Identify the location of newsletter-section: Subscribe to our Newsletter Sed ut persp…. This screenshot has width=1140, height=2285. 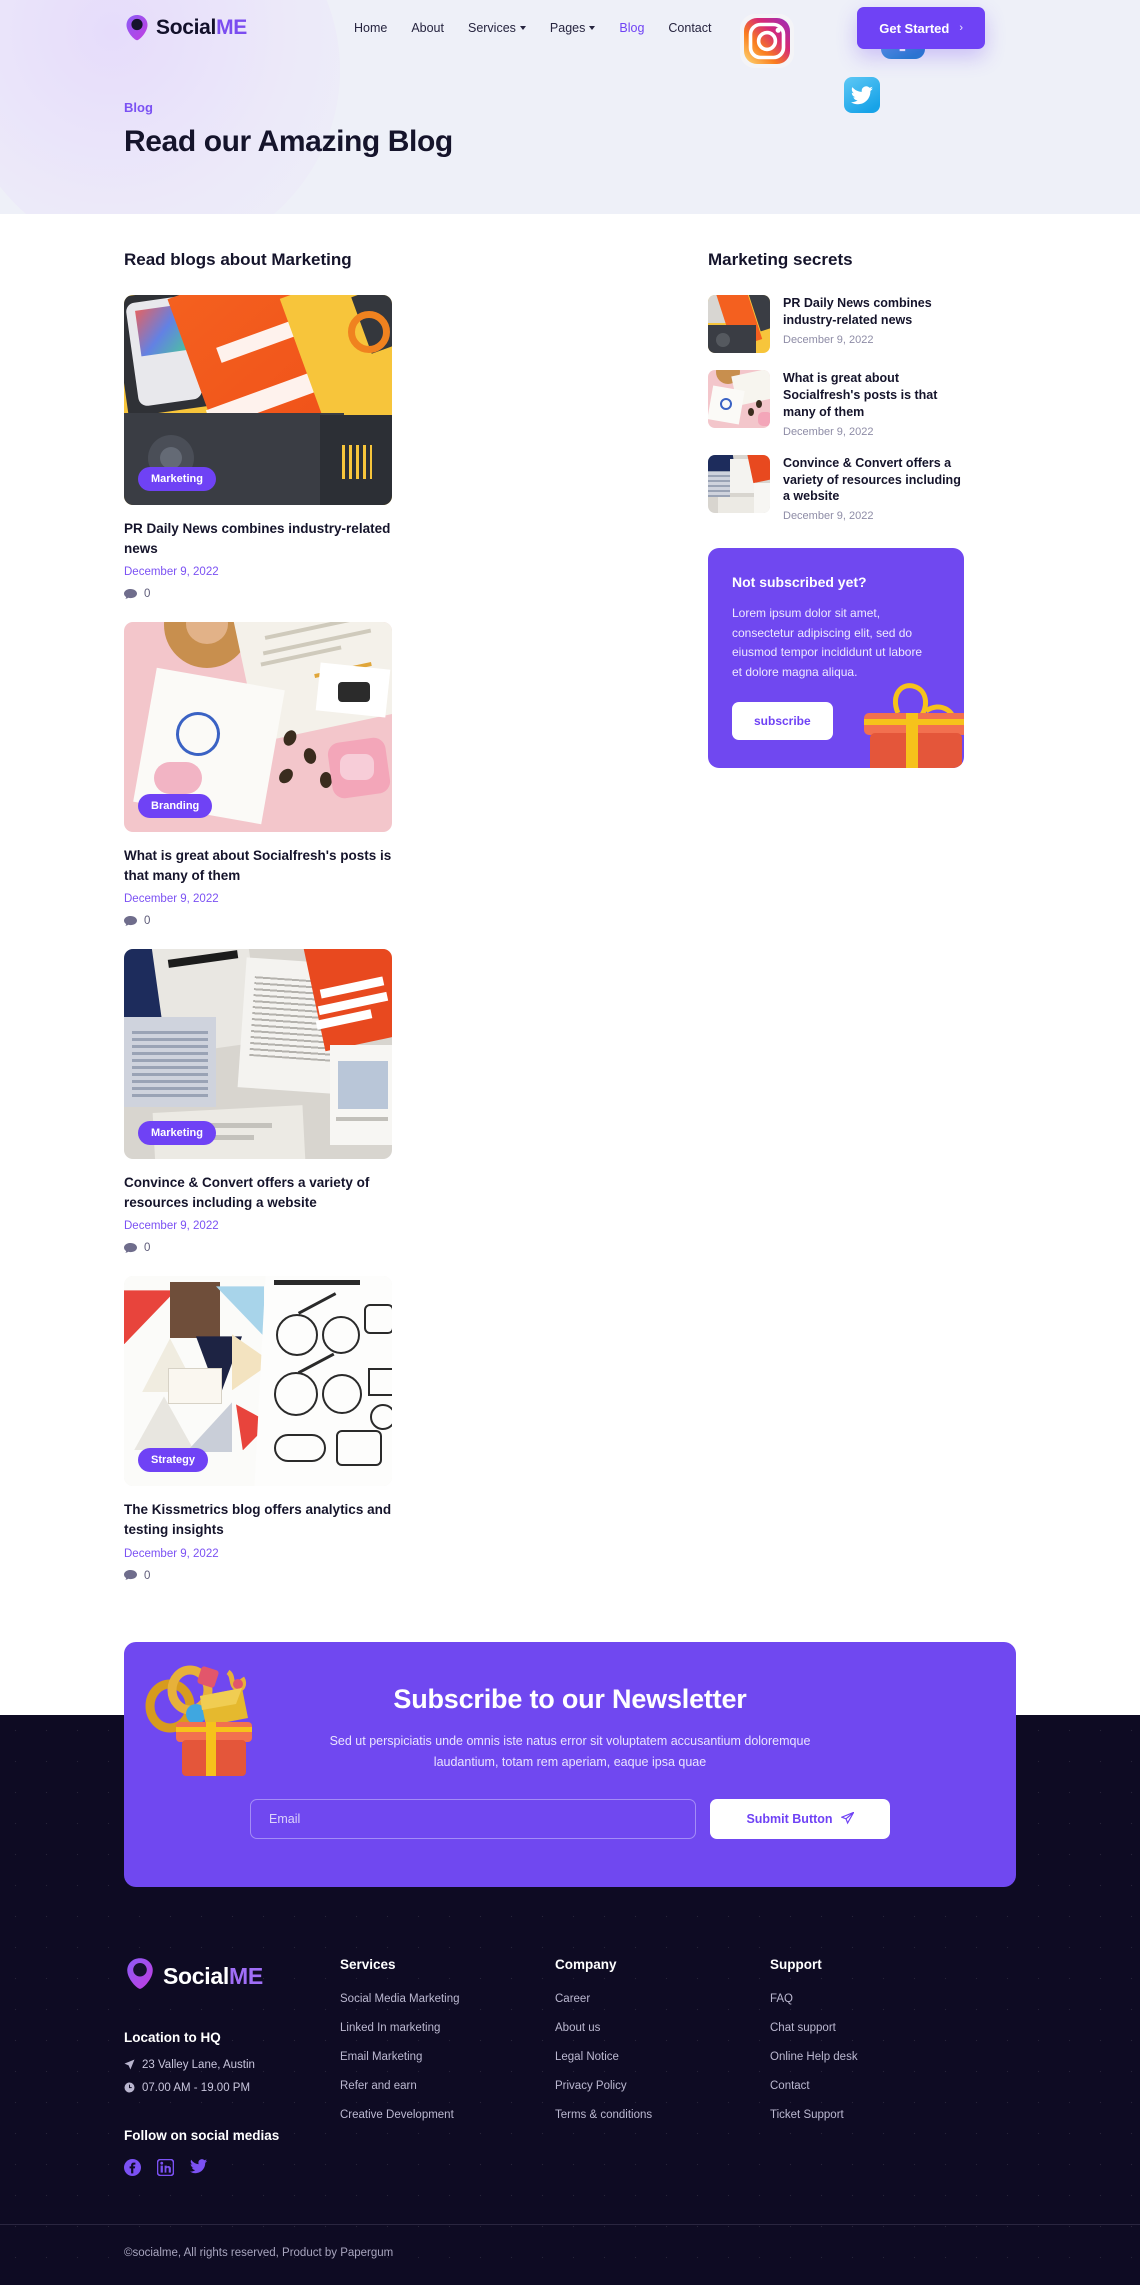
(570, 1764).